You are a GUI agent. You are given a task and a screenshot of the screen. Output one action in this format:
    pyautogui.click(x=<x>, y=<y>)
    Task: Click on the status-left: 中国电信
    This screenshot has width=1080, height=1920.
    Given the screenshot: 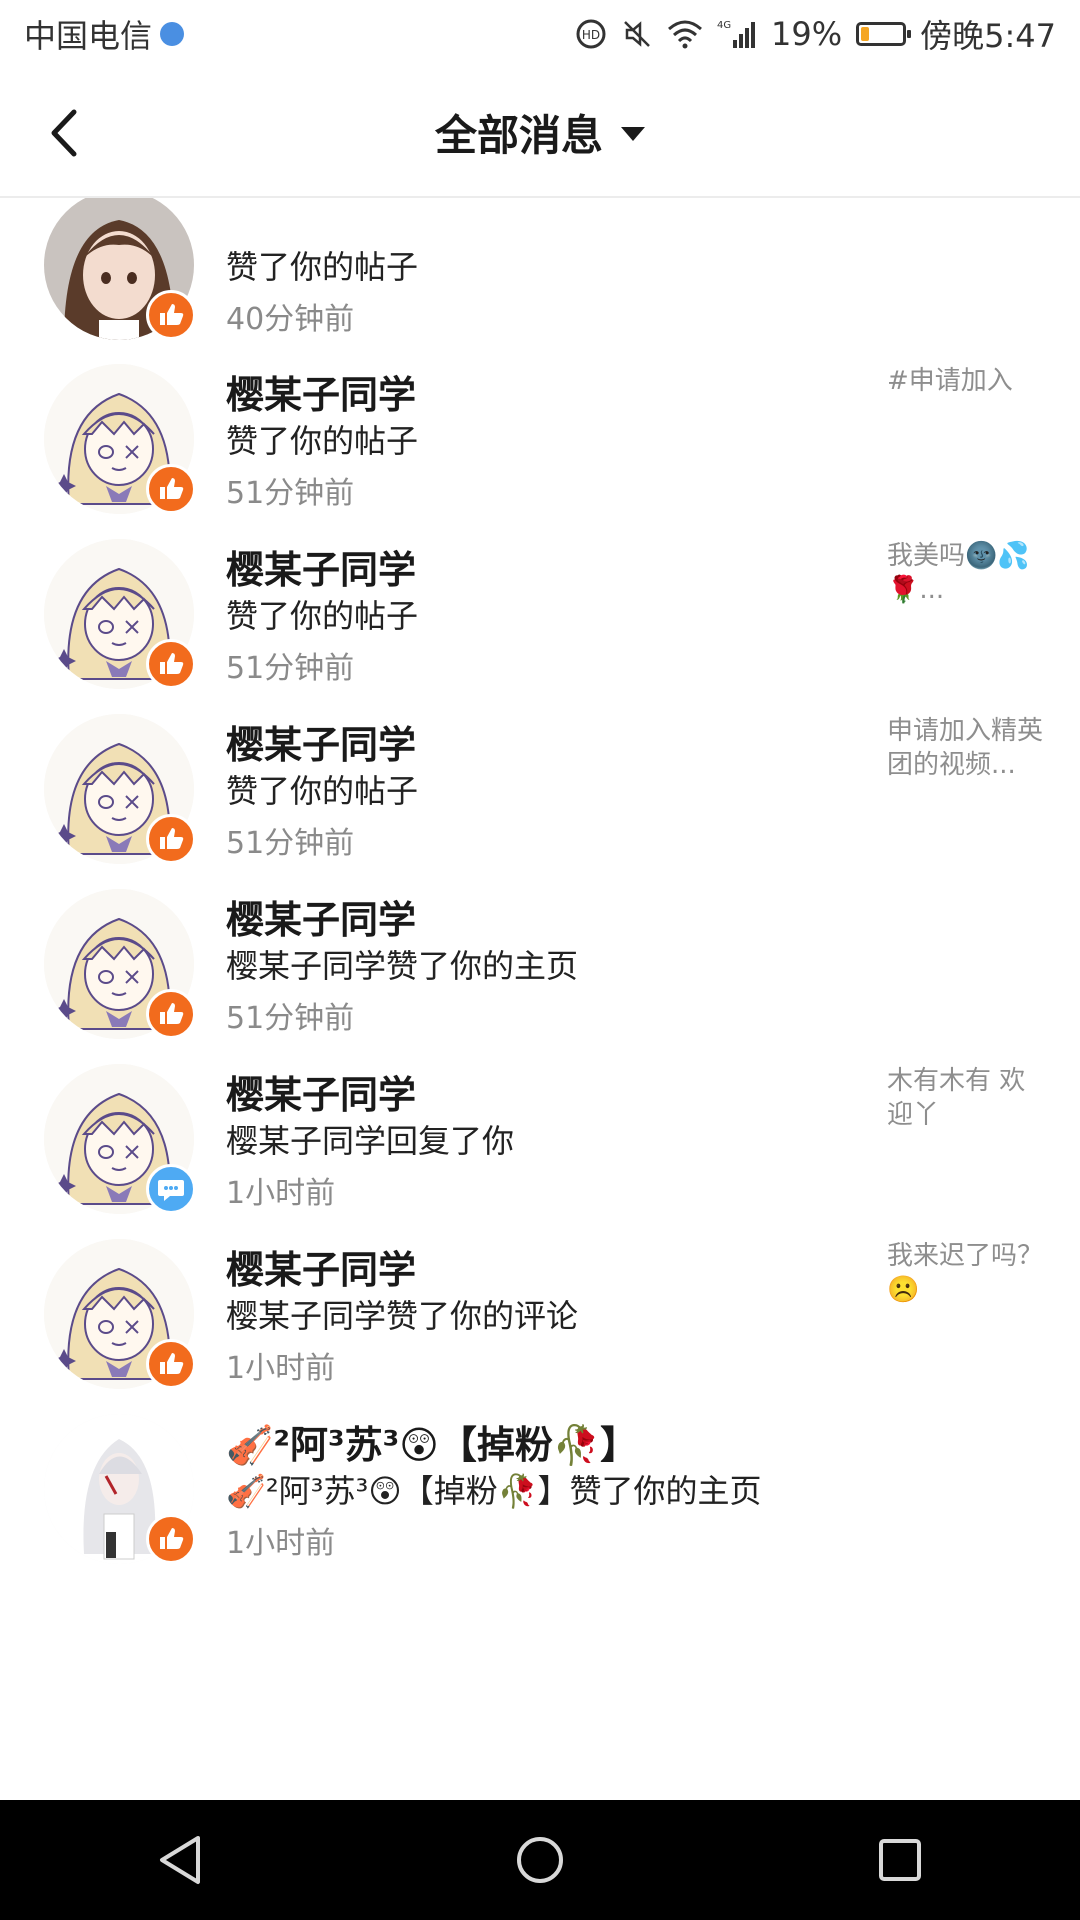 What is the action you would take?
    pyautogui.click(x=104, y=34)
    